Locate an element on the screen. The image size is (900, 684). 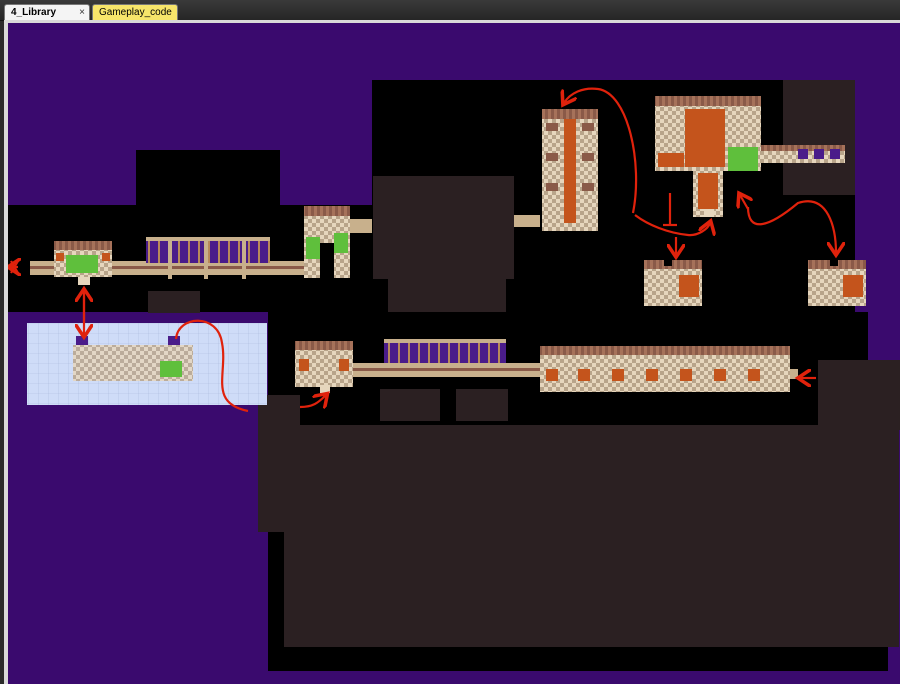
tab-gameplay-code: Gameplay_code is located at coordinates (135, 12).